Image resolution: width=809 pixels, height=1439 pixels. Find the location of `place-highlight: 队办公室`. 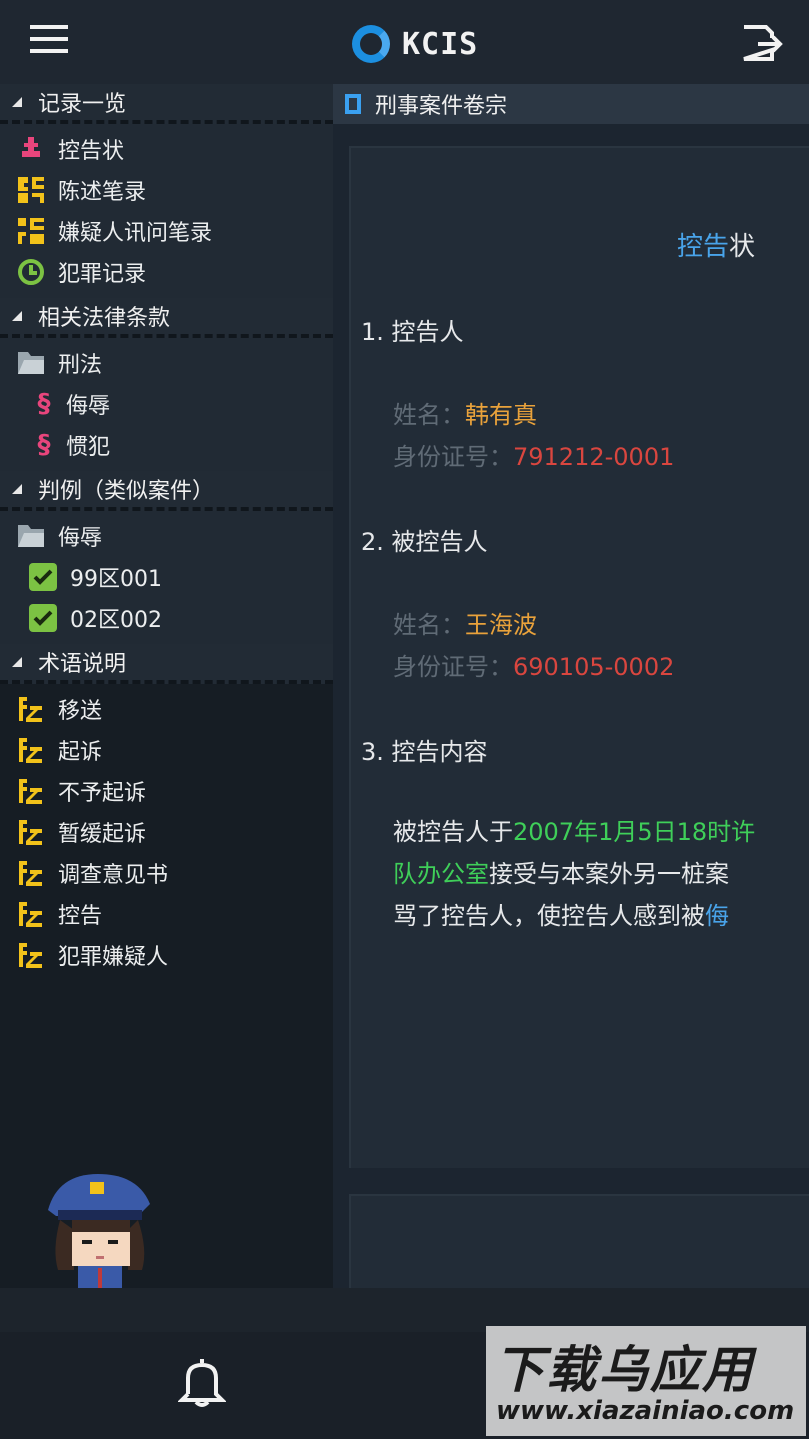

place-highlight: 队办公室 is located at coordinates (441, 874).